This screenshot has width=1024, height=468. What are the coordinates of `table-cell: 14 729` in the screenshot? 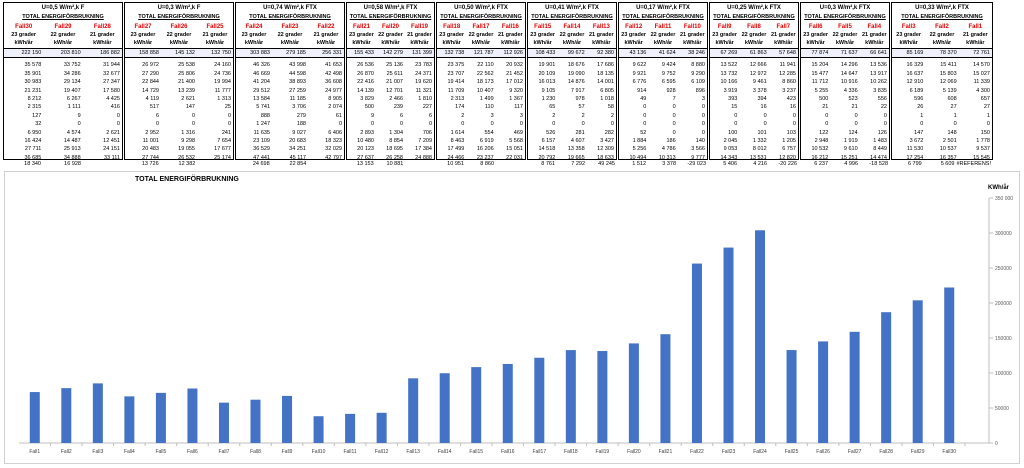 It's located at (150, 90).